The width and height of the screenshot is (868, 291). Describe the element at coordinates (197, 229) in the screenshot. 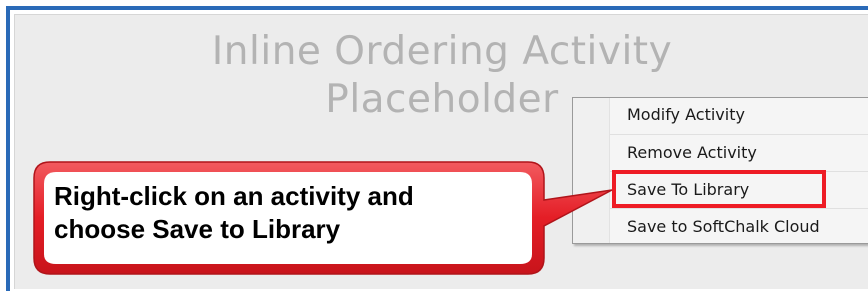

I see `callout-line2: choose Save to Library` at that location.